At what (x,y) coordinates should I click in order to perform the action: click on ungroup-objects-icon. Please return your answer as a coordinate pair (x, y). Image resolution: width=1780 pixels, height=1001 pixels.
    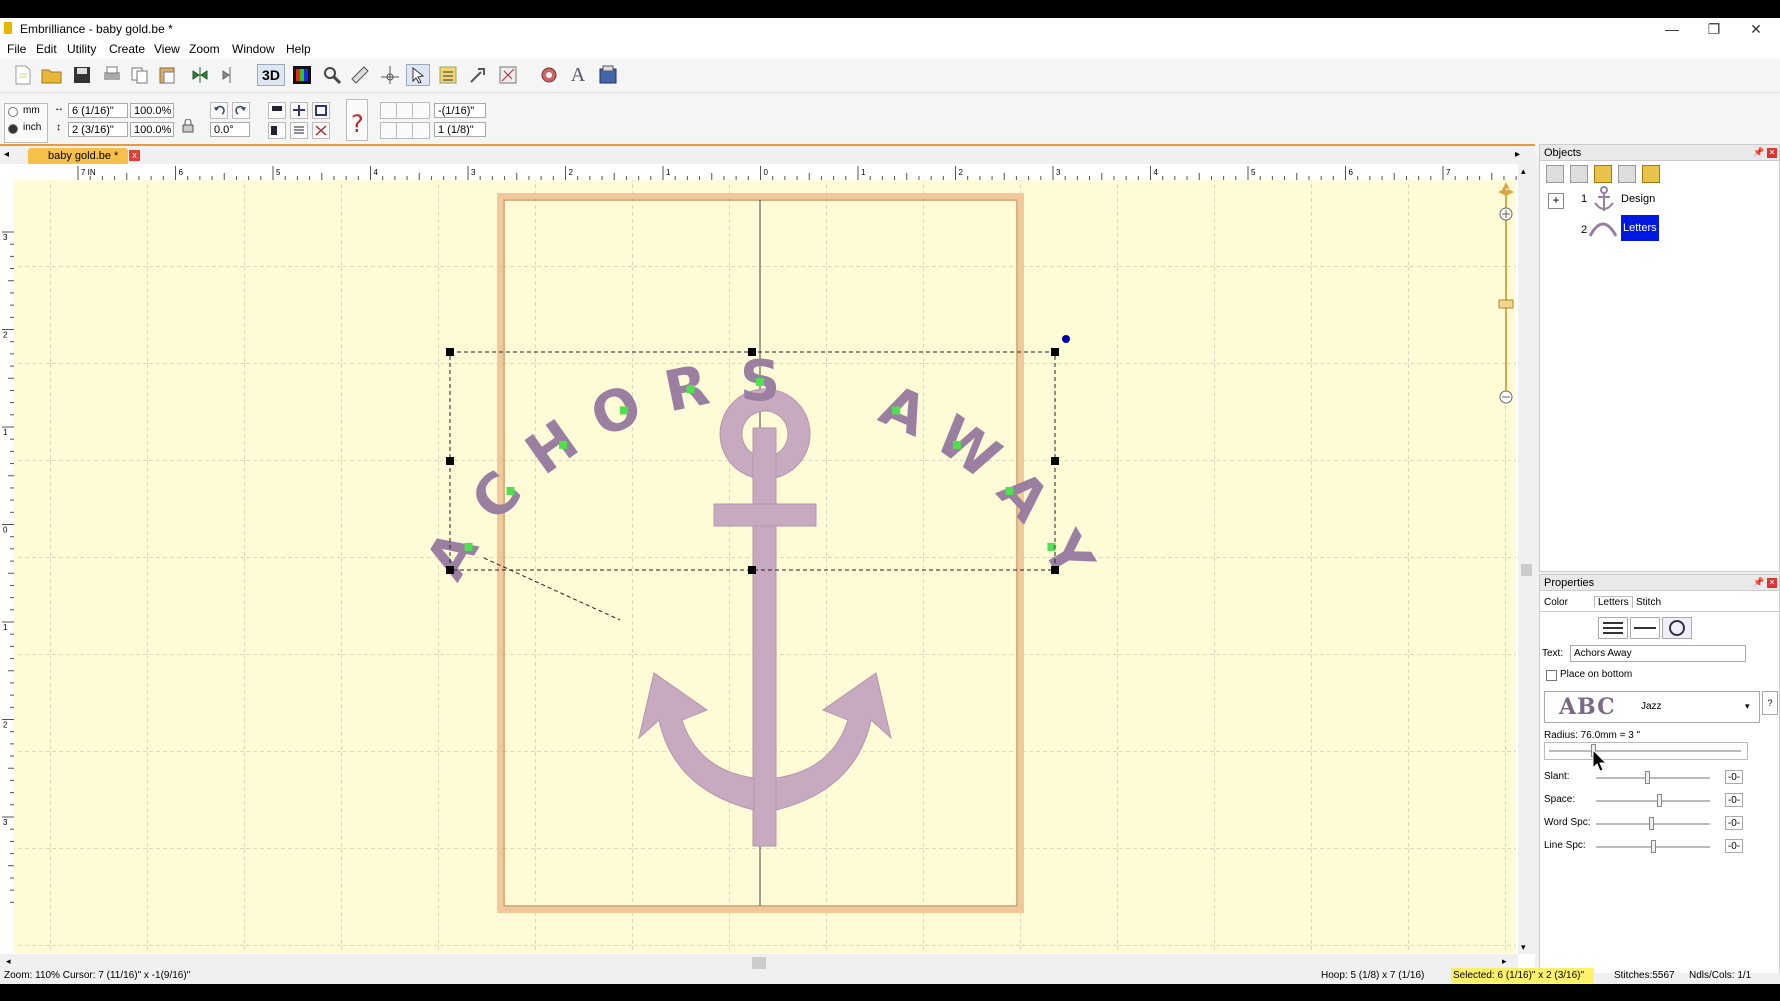
    Looking at the image, I should click on (1579, 174).